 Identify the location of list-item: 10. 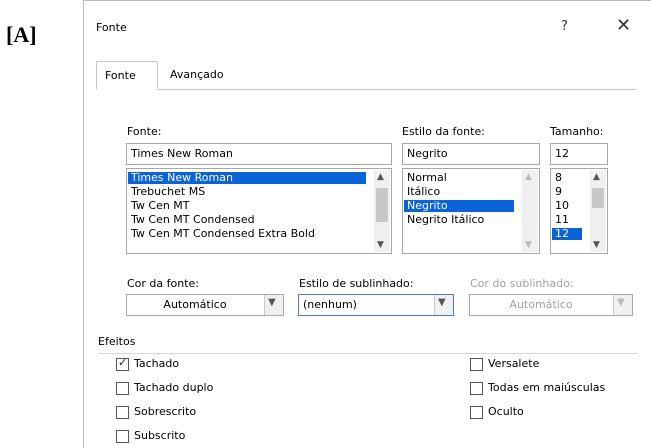
(567, 206).